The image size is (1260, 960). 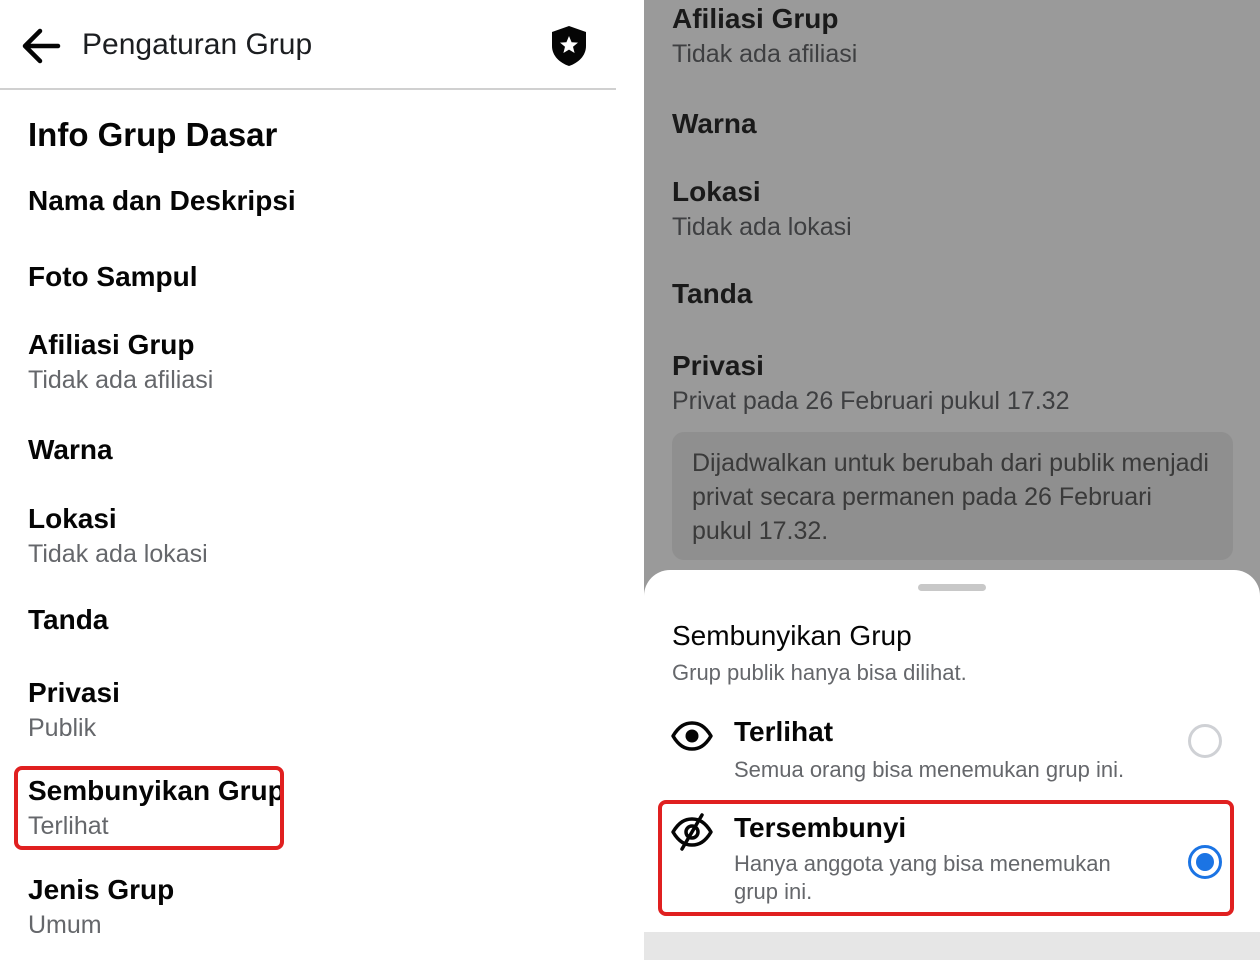 I want to click on app-header: Pengaturan Grup, so click(x=308, y=45).